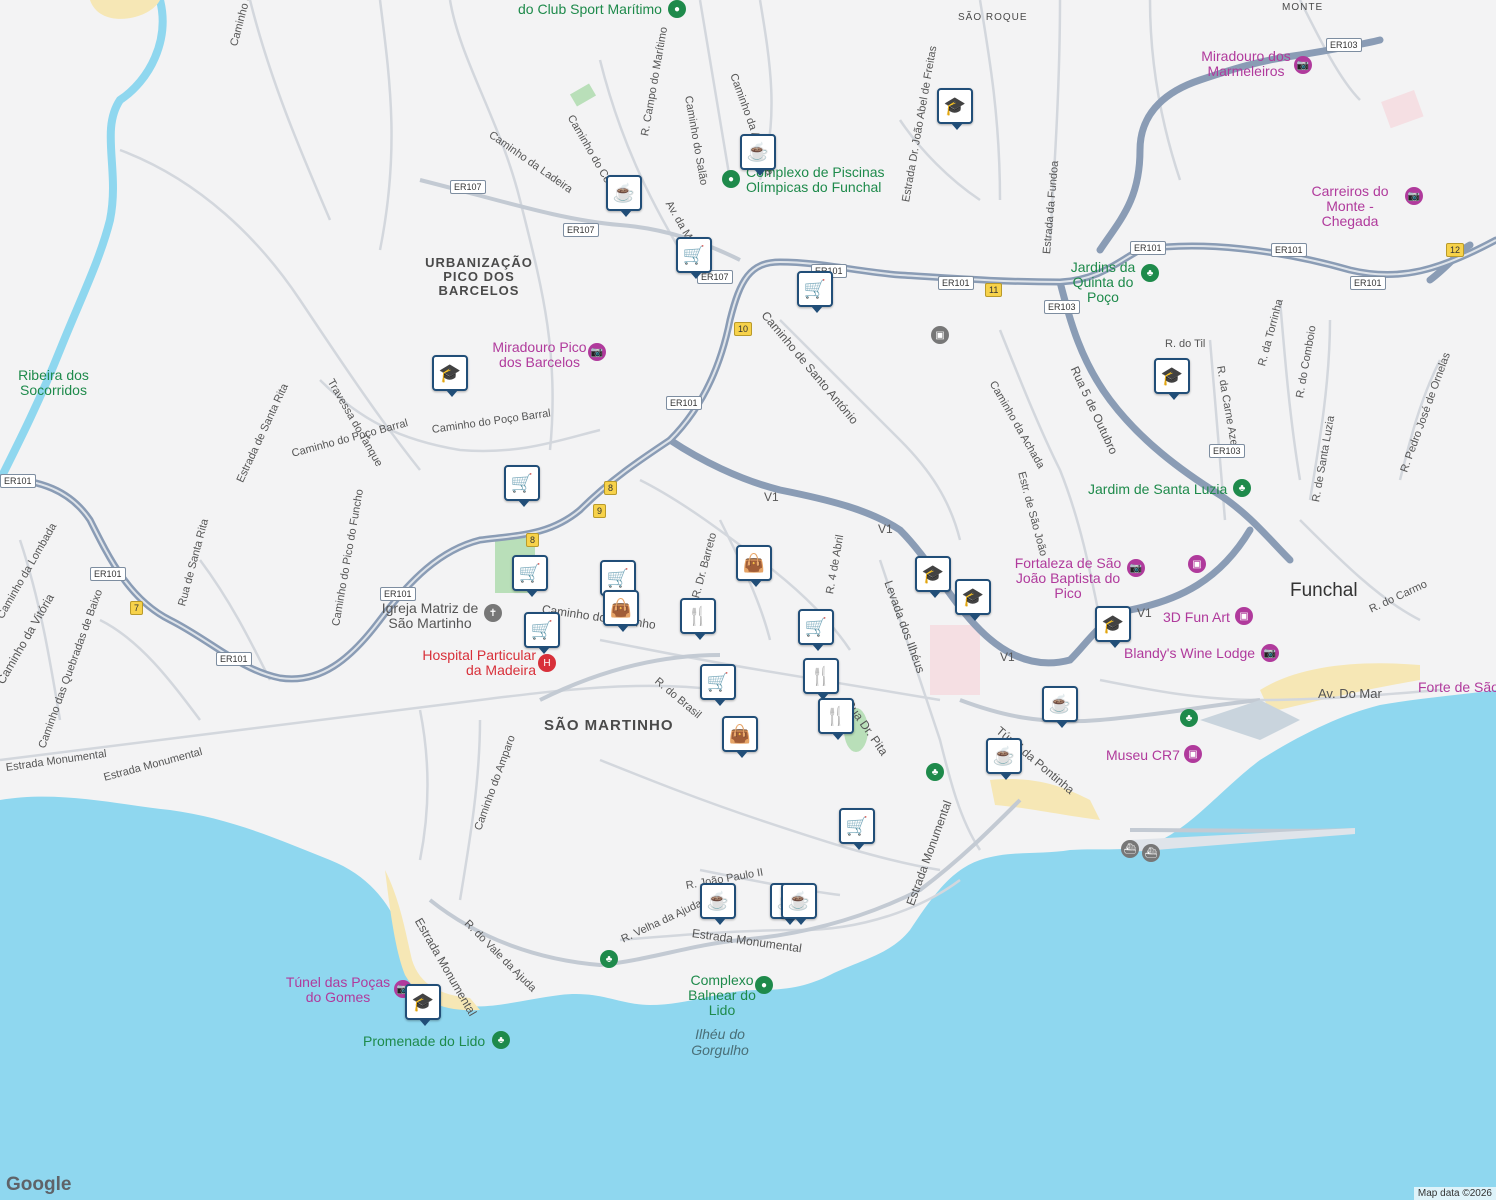 The height and width of the screenshot is (1200, 1496). Describe the element at coordinates (1303, 7) in the screenshot. I see `area-label-monte: MONTE` at that location.